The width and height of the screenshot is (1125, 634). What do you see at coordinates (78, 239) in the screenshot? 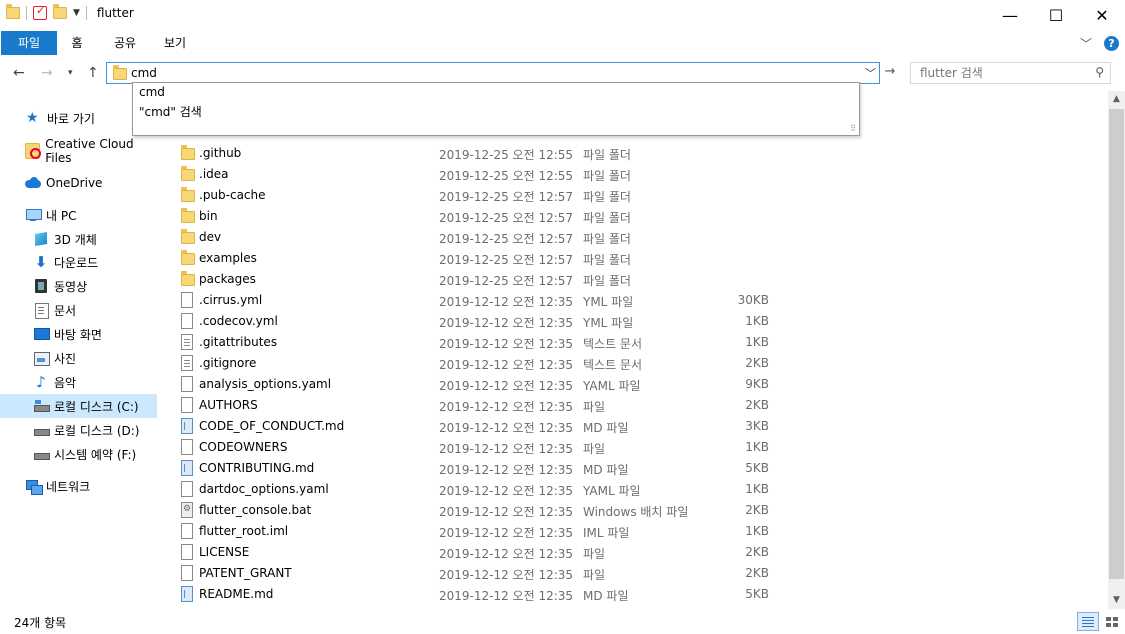
I see `nav-item-3d-objects: 3D 개체` at bounding box center [78, 239].